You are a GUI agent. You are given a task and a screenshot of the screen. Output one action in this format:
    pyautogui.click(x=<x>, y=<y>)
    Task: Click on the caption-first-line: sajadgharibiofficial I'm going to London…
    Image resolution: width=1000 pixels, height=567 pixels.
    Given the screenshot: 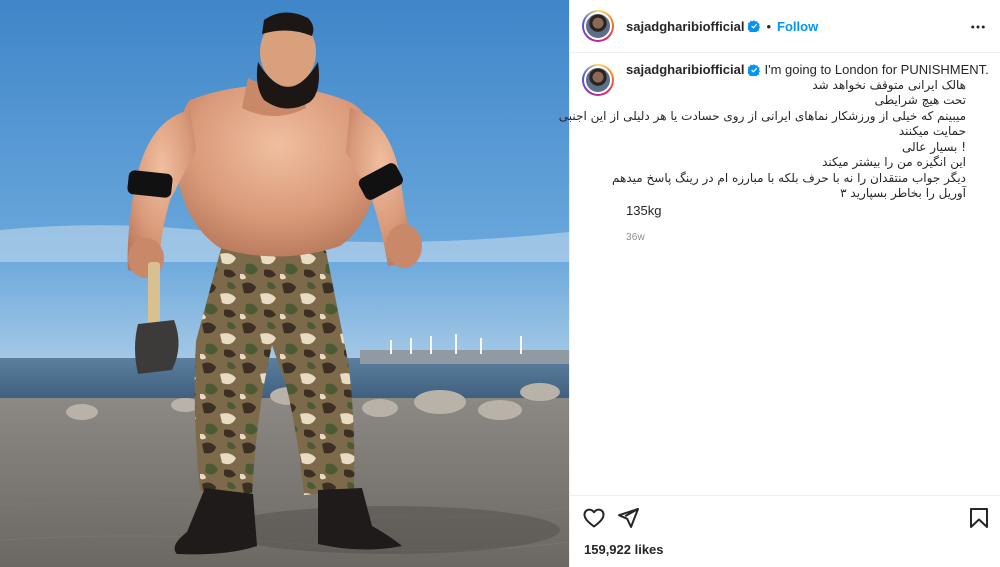 What is the action you would take?
    pyautogui.click(x=809, y=70)
    